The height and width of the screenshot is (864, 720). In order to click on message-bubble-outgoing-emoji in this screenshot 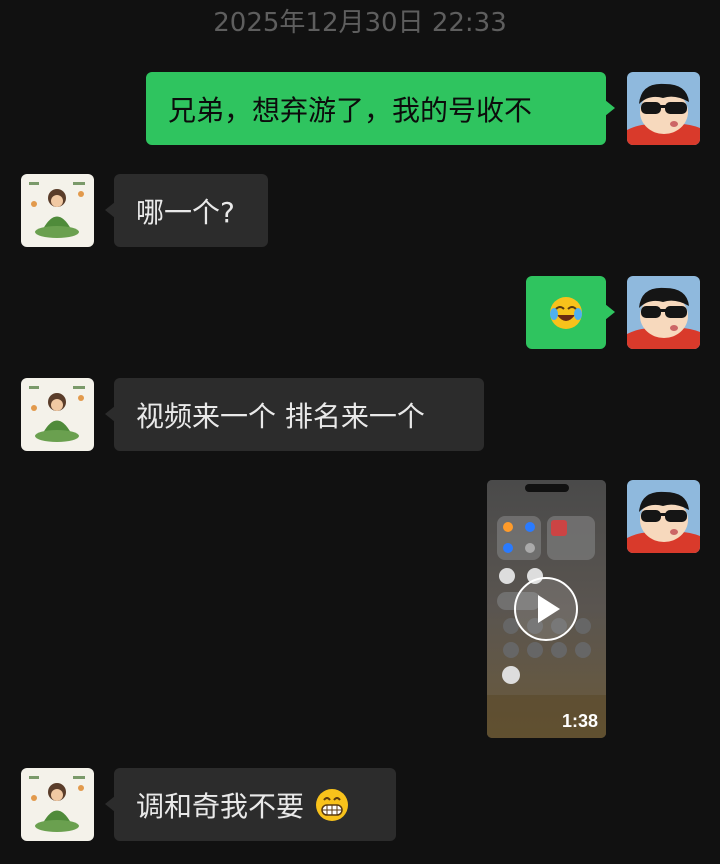, I will do `click(570, 312)`.